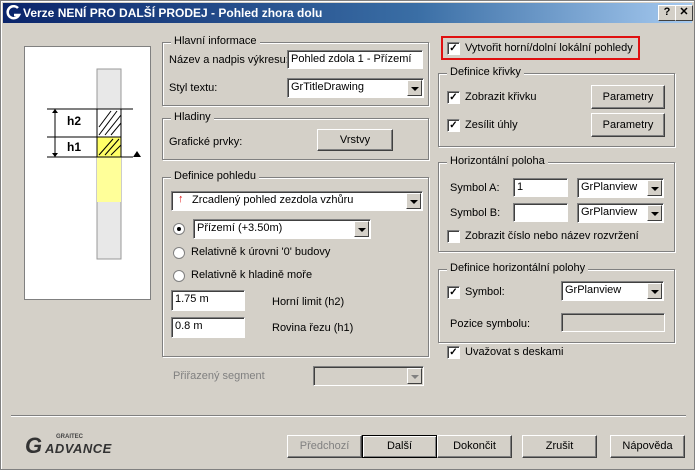 This screenshot has width=695, height=470. I want to click on h1-label: h1, so click(74, 147).